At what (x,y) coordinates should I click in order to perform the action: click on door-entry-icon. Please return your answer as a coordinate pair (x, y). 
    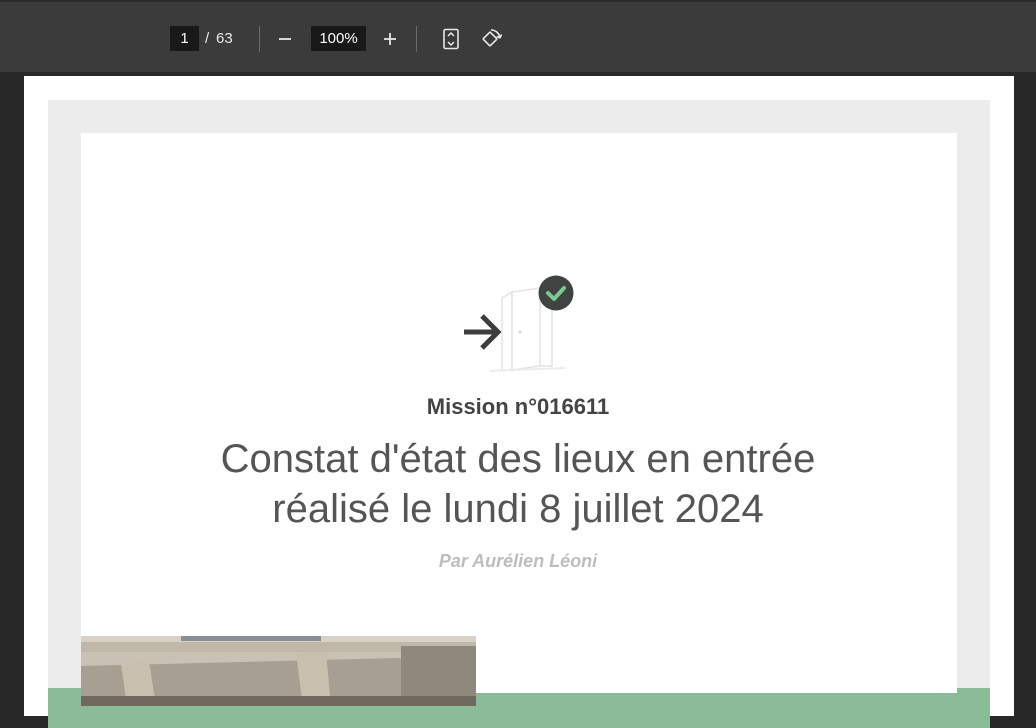
    Looking at the image, I should click on (519, 327).